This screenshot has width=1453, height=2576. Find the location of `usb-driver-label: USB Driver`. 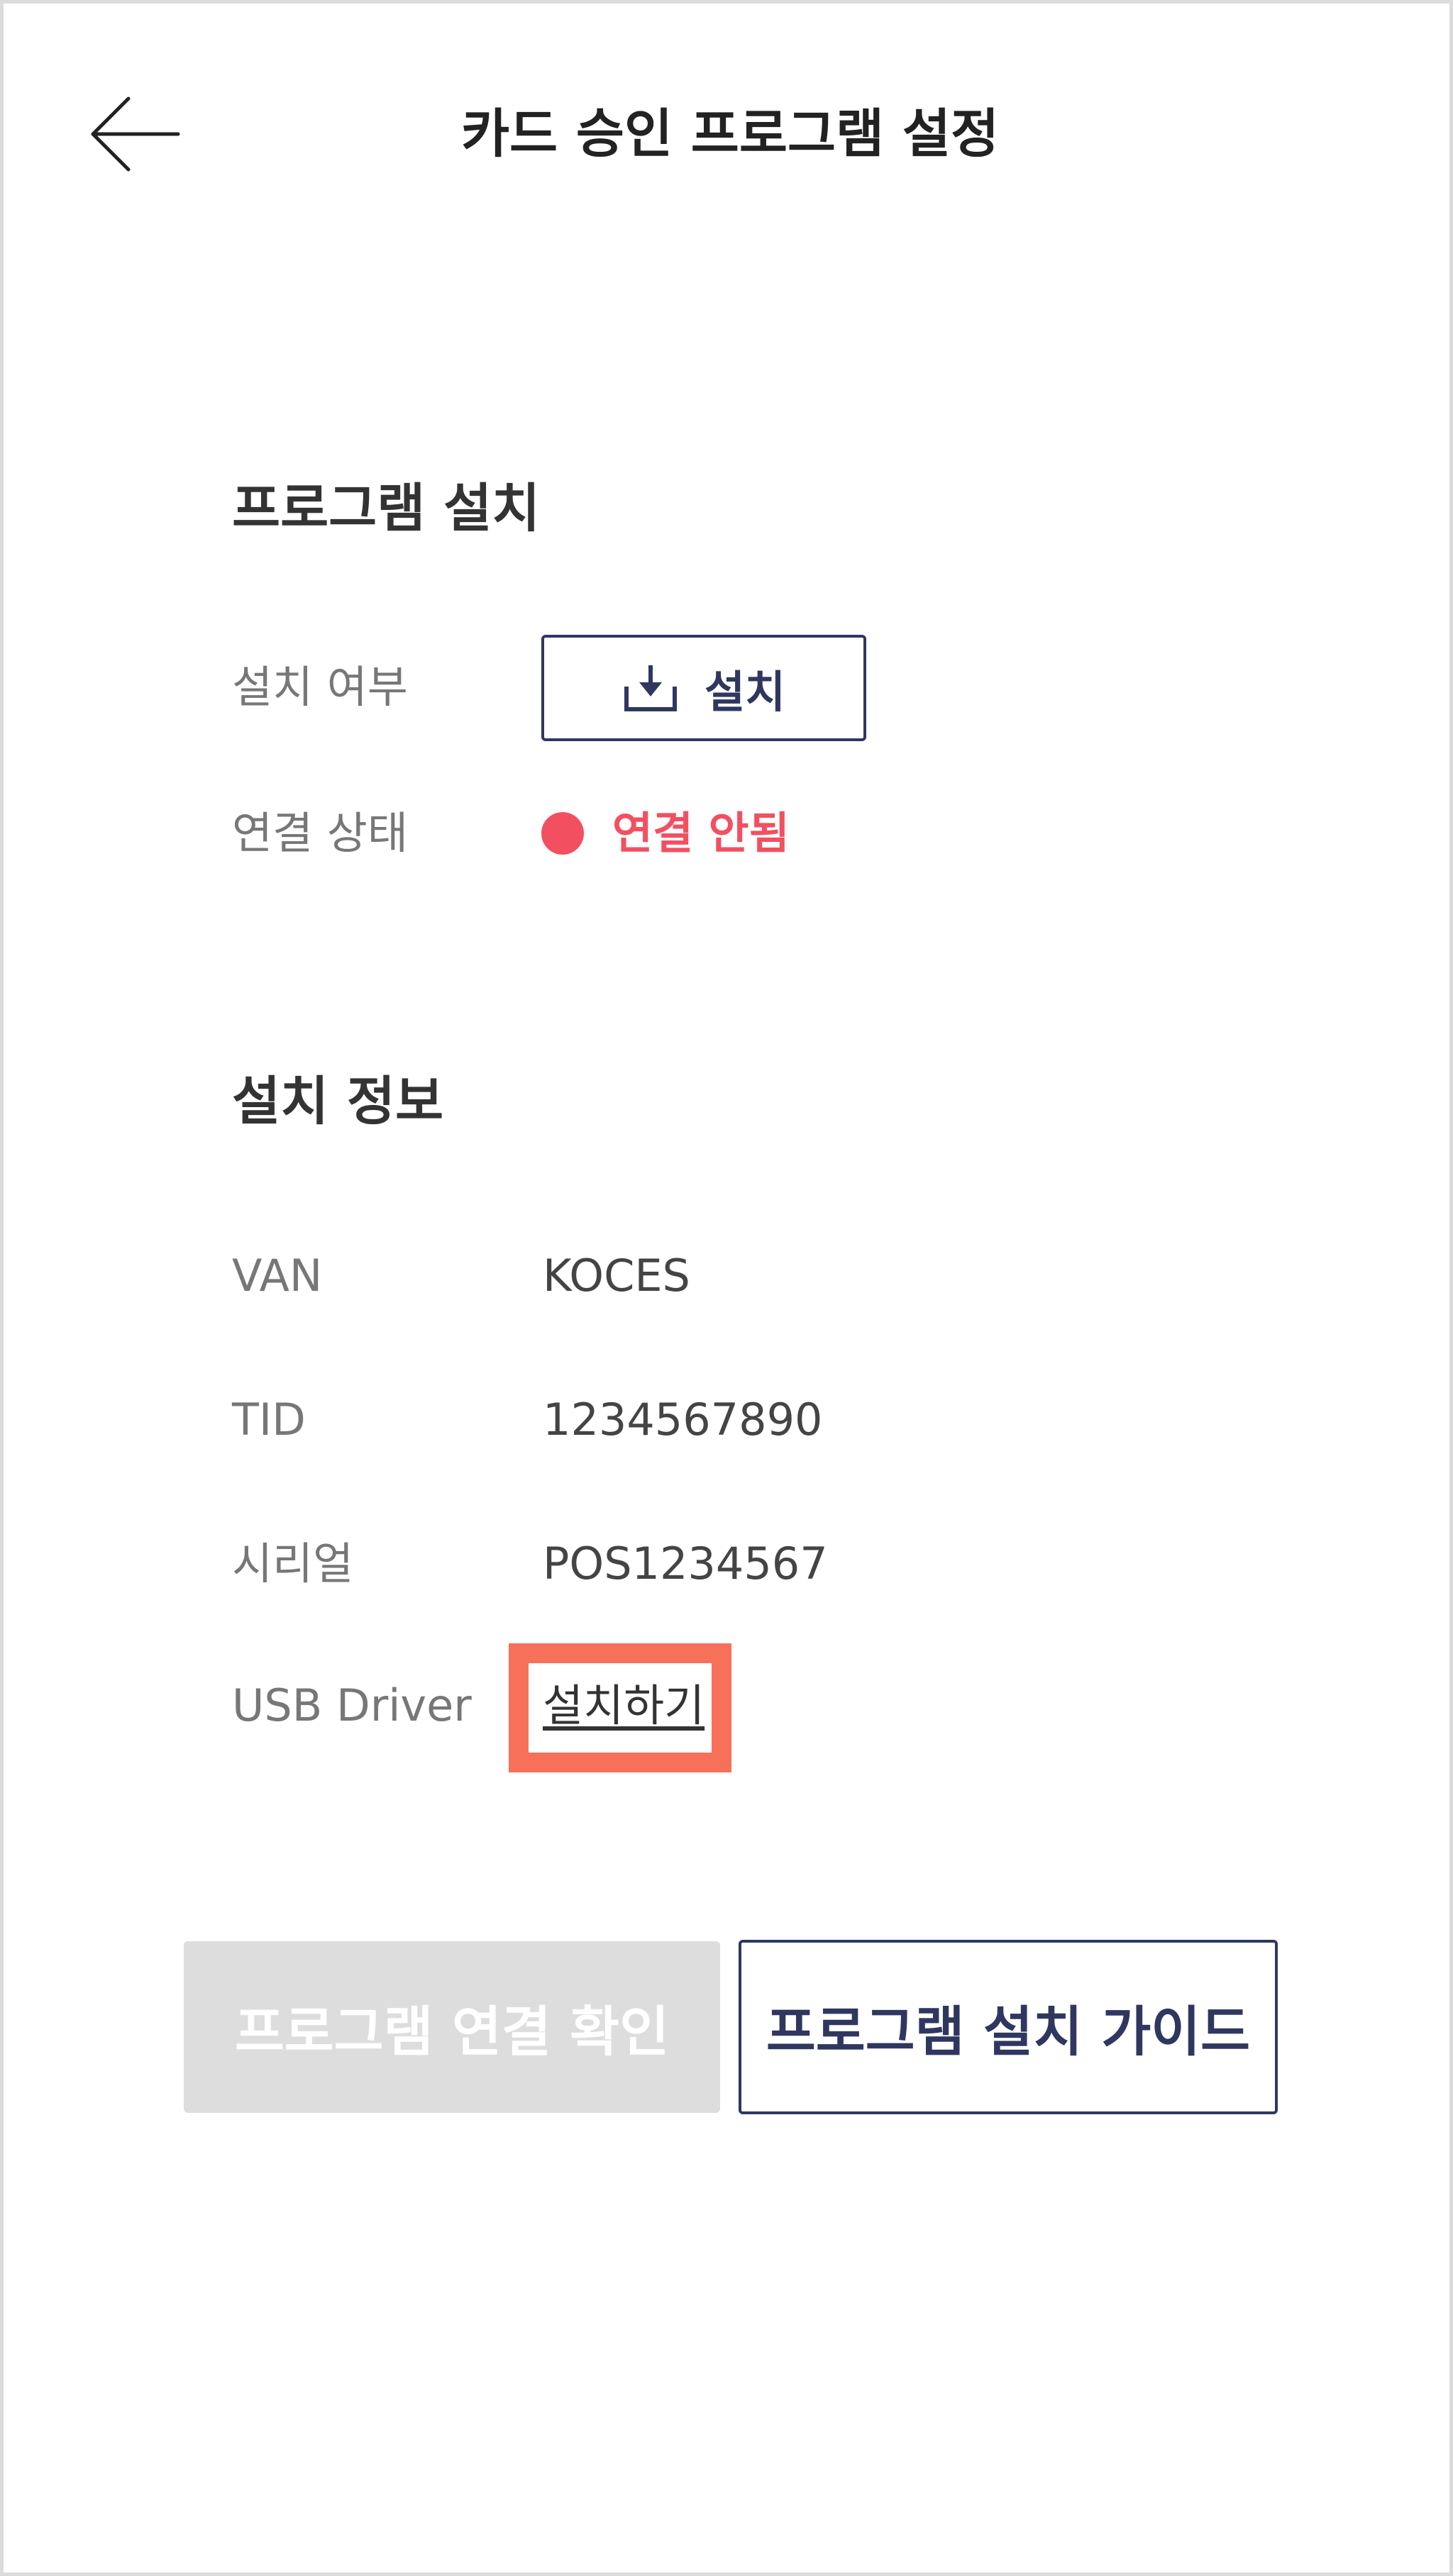

usb-driver-label: USB Driver is located at coordinates (352, 1706).